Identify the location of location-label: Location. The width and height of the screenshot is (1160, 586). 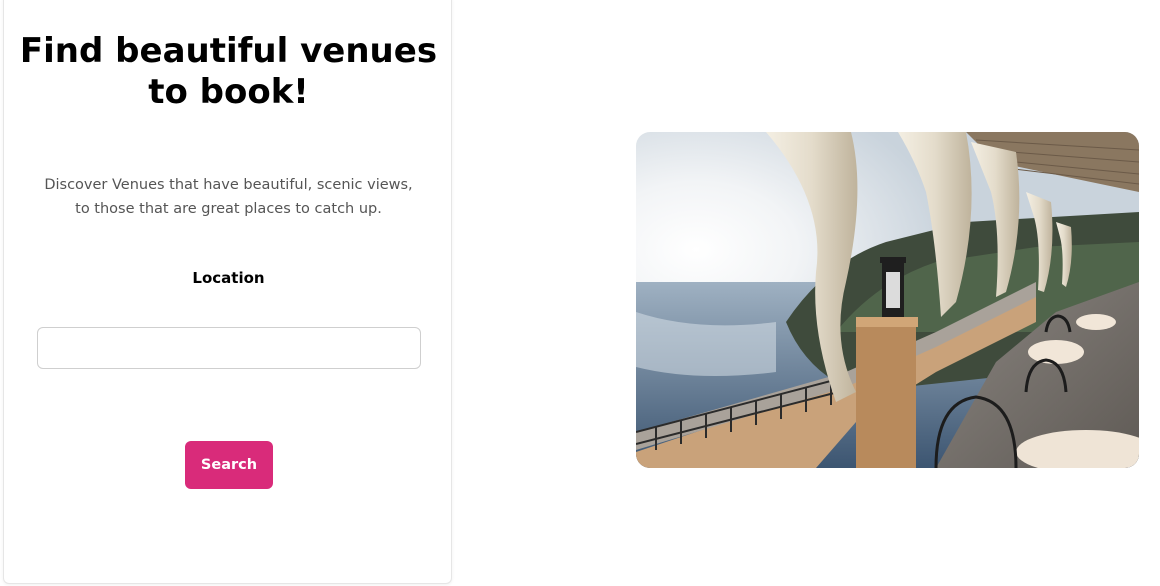
(228, 278).